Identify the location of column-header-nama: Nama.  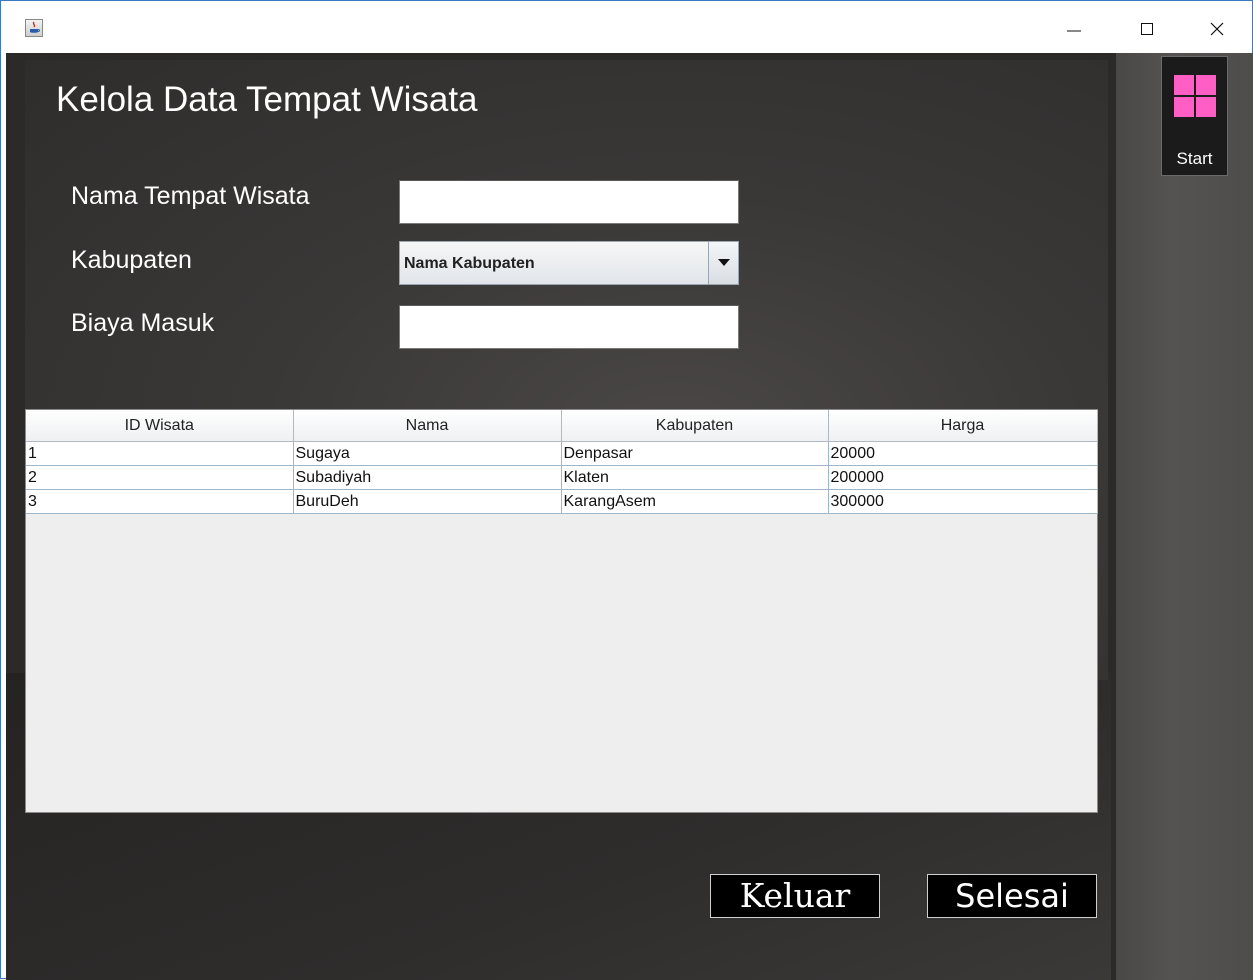
(427, 426).